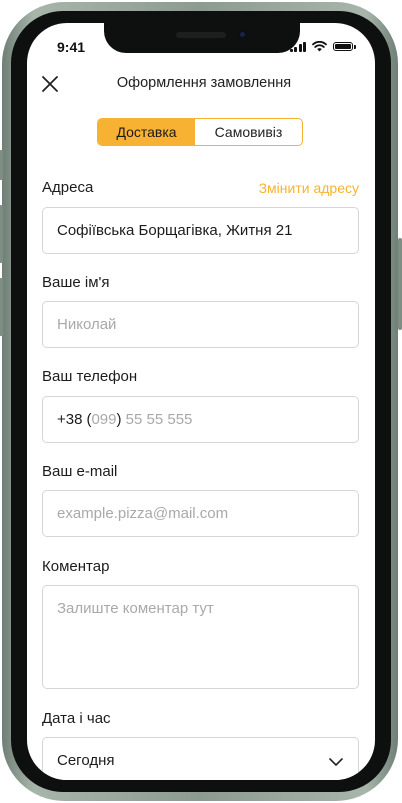 This screenshot has width=402, height=803. What do you see at coordinates (70, 419) in the screenshot?
I see `phone-prefix: +38` at bounding box center [70, 419].